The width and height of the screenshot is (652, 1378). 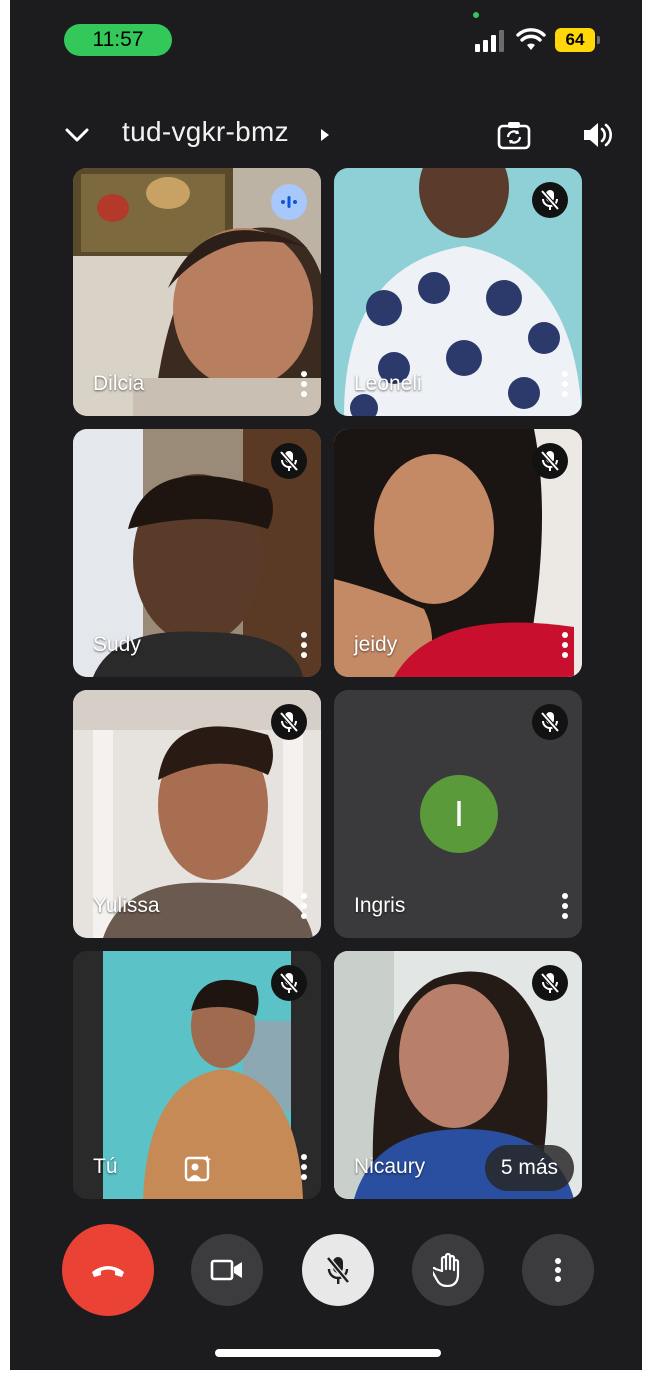 I want to click on audio-level-icon, so click(x=289, y=202).